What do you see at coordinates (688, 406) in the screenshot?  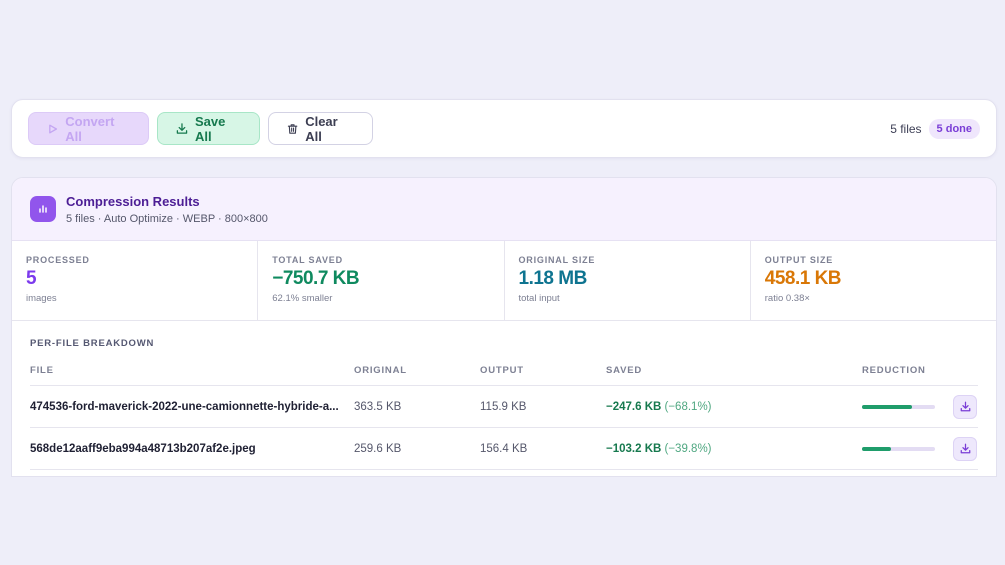 I see `saved-percent: (−68.1%)` at bounding box center [688, 406].